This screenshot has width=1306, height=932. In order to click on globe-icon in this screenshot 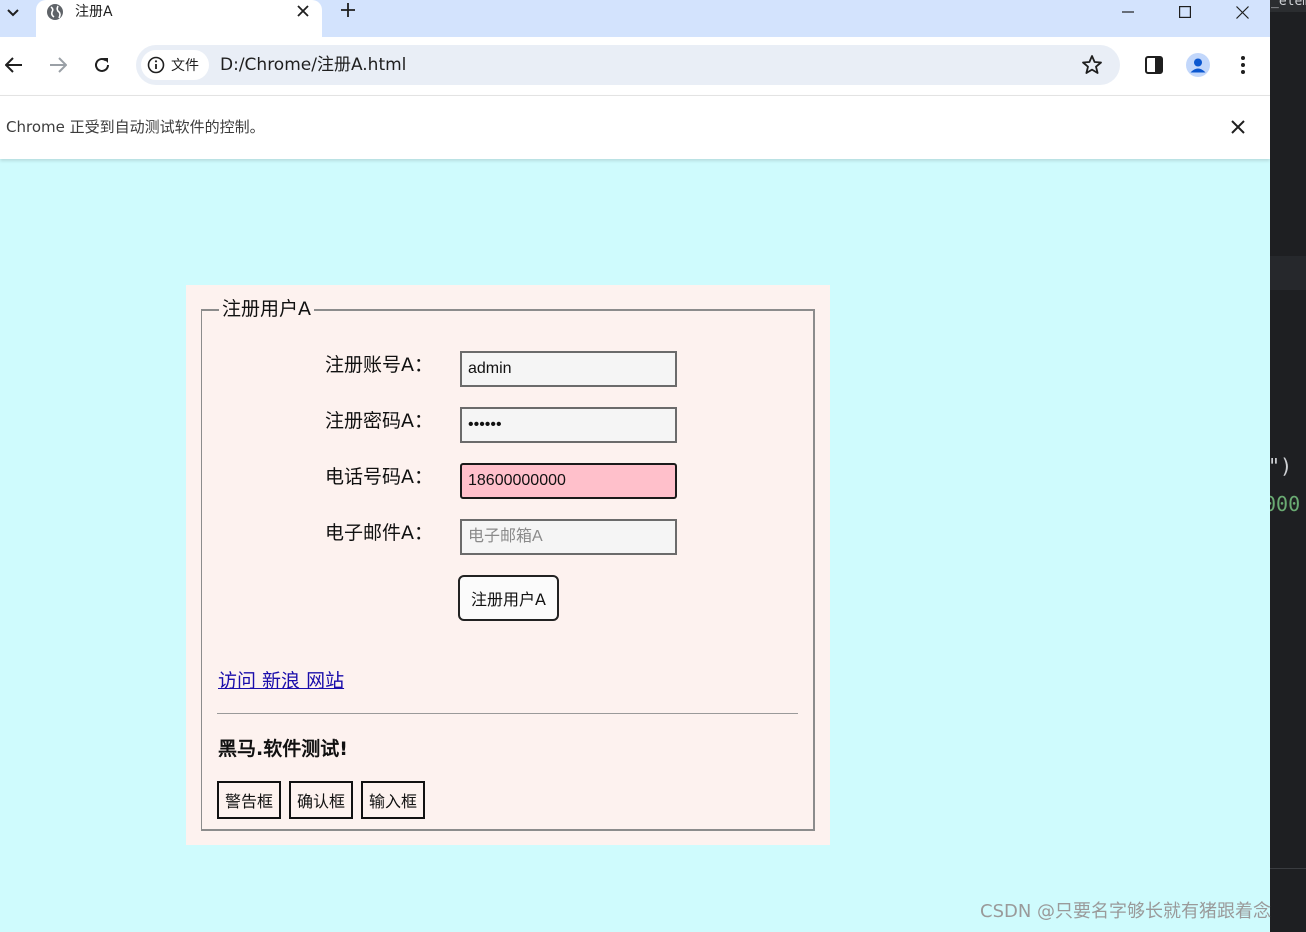, I will do `click(55, 12)`.